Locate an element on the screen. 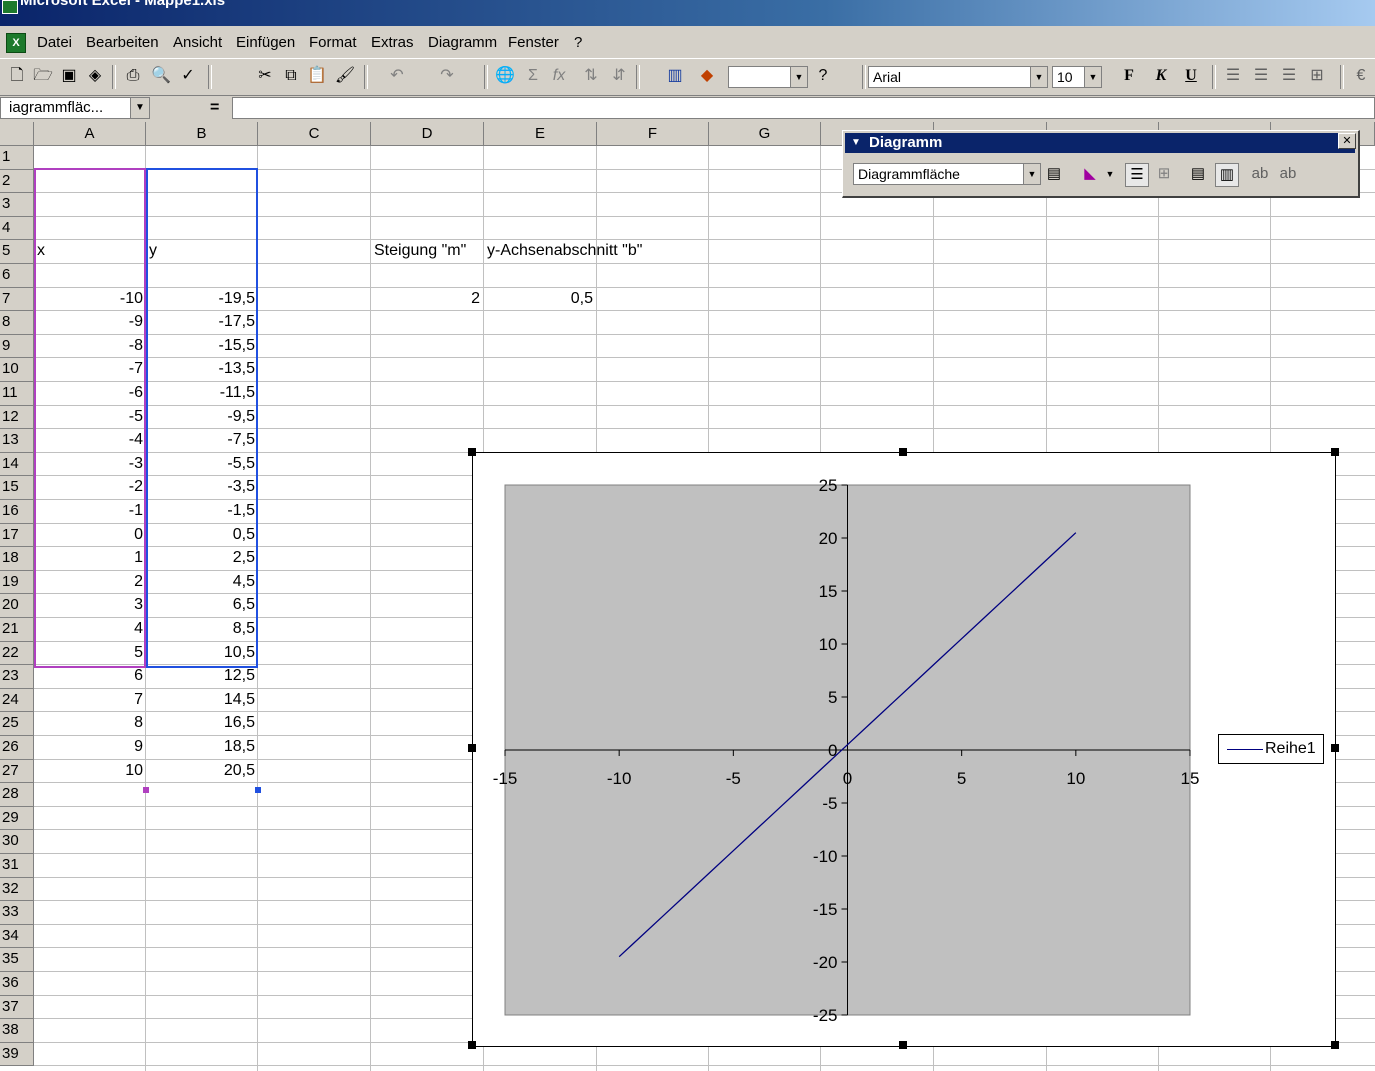  row-header: 2 is located at coordinates (17, 181).